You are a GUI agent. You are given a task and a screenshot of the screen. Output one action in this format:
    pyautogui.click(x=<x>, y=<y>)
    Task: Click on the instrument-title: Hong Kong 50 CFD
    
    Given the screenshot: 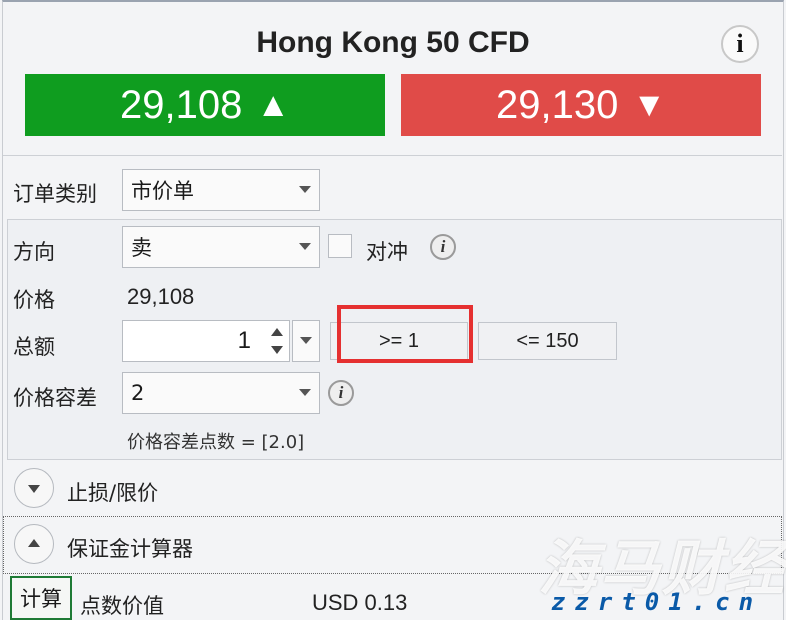 What is the action you would take?
    pyautogui.click(x=393, y=42)
    